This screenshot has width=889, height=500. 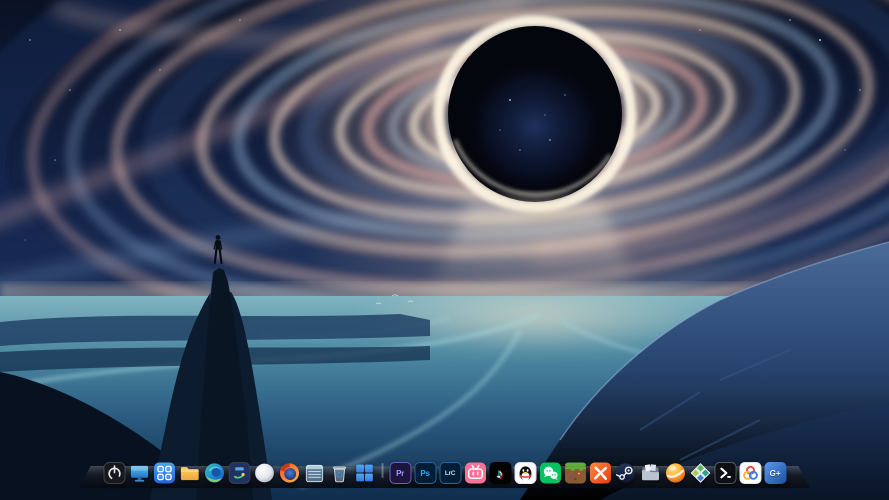 What do you see at coordinates (164, 473) in the screenshot?
I see `launcher-icon` at bounding box center [164, 473].